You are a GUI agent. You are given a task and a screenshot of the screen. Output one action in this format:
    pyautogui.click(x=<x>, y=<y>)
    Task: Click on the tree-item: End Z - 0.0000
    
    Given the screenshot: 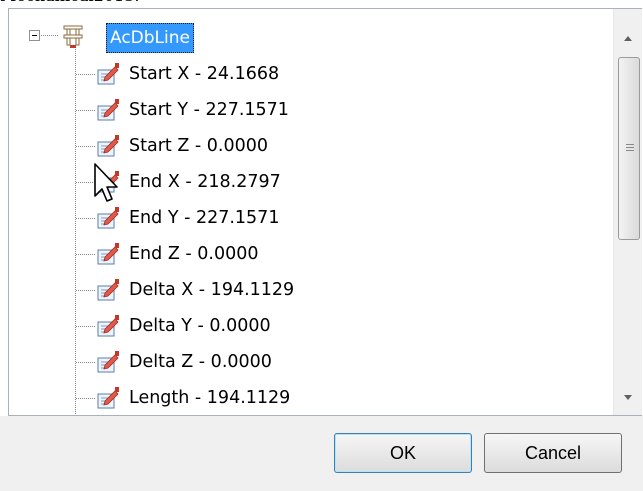 What is the action you would take?
    pyautogui.click(x=193, y=254)
    